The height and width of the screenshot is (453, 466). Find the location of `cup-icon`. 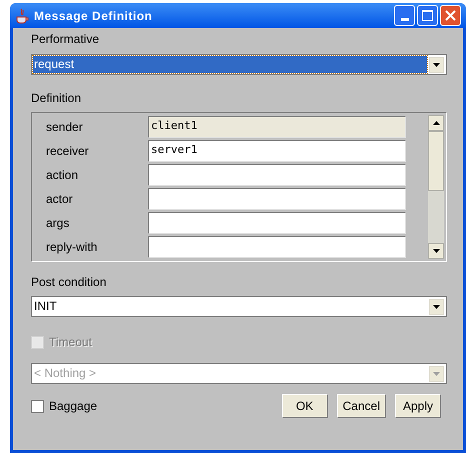

cup-icon is located at coordinates (22, 16).